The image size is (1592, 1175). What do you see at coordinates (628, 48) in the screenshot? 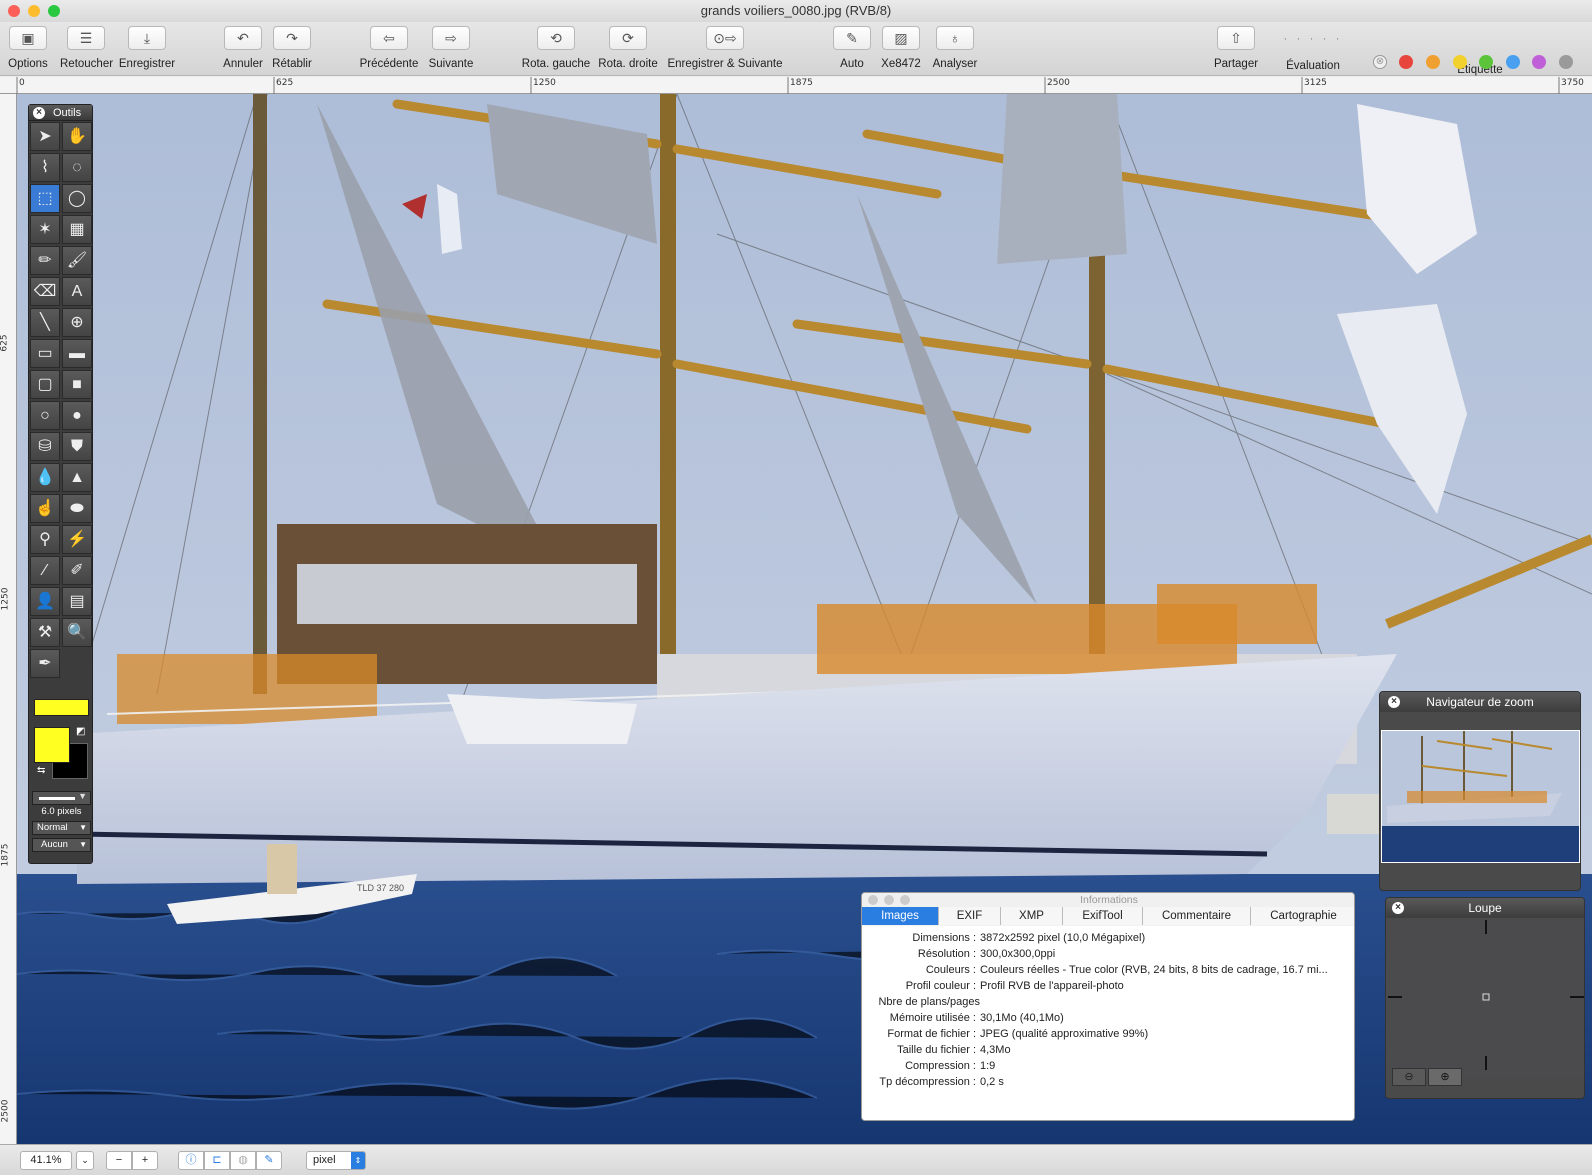
I see `rotate-right-button: ⟳ Rota. droite` at bounding box center [628, 48].